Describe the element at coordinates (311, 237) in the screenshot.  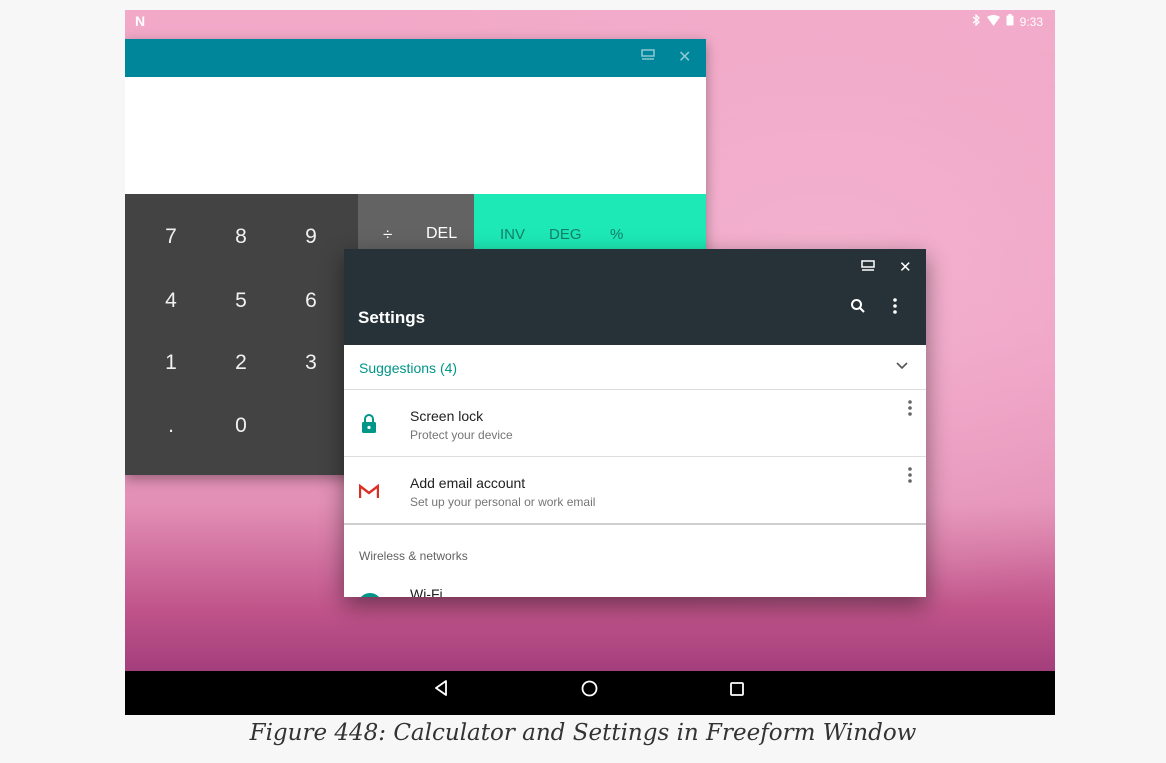
I see `key-9: 9` at that location.